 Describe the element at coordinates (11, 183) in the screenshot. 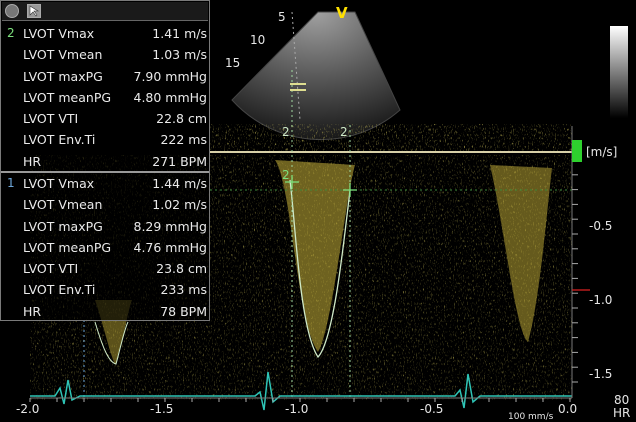

I see `set-number: 1` at that location.